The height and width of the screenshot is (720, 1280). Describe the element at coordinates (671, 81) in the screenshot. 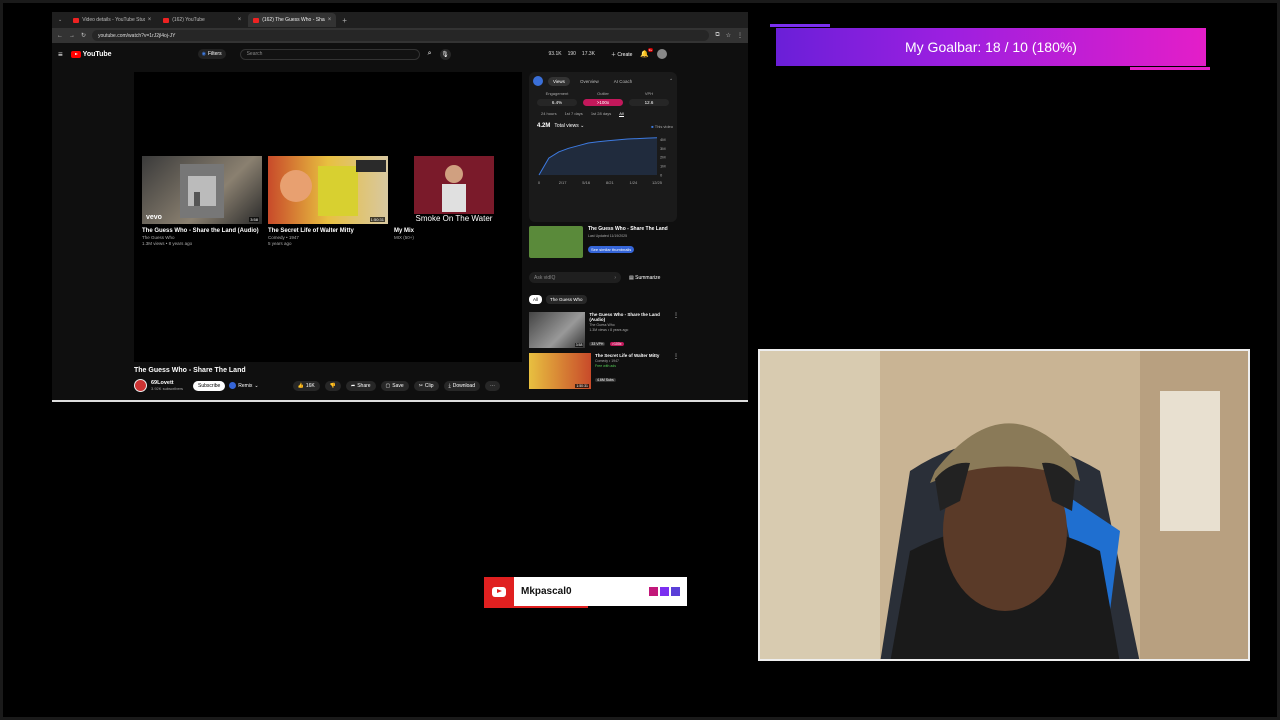

I see `collapse-icon: ⌃` at that location.